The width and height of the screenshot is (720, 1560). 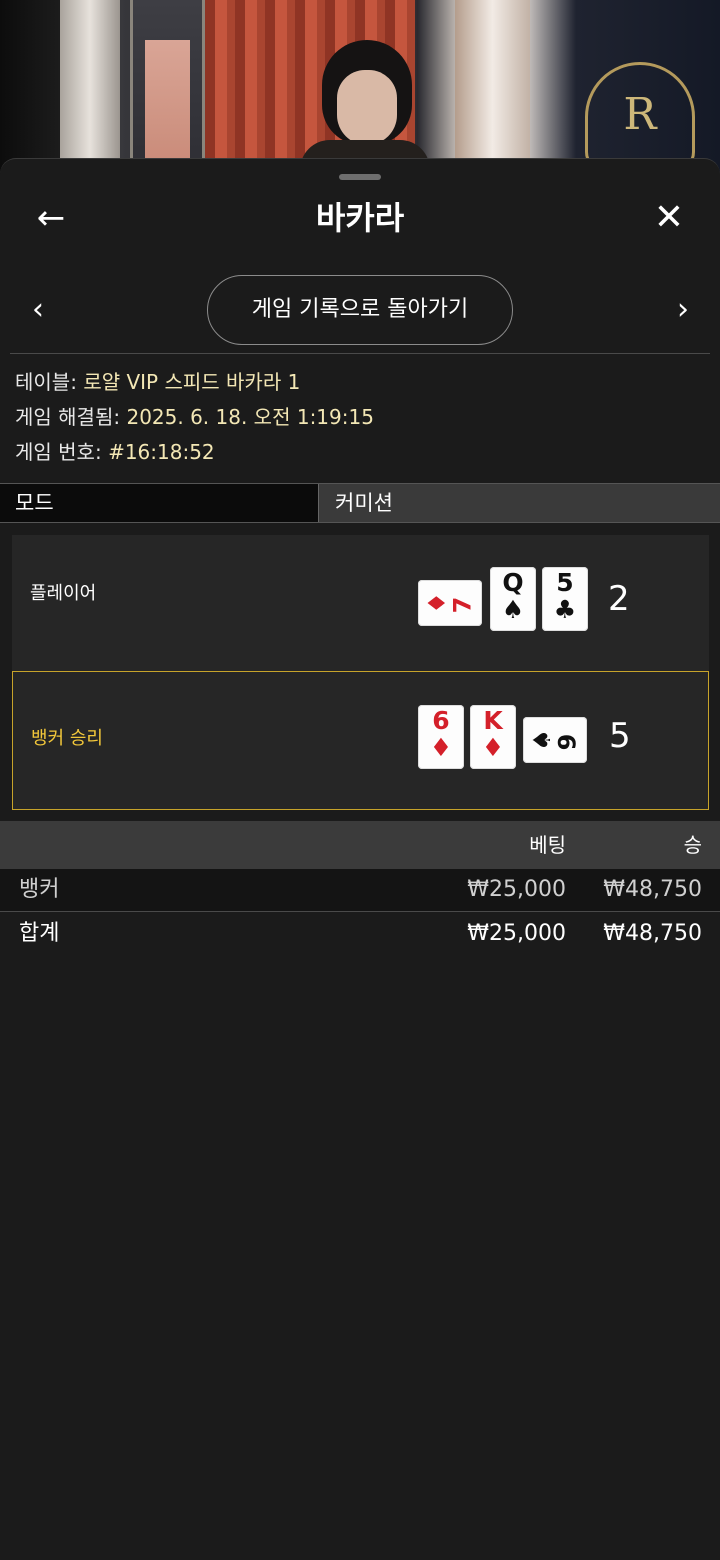 What do you see at coordinates (39, 933) in the screenshot?
I see `total-label: 합계` at bounding box center [39, 933].